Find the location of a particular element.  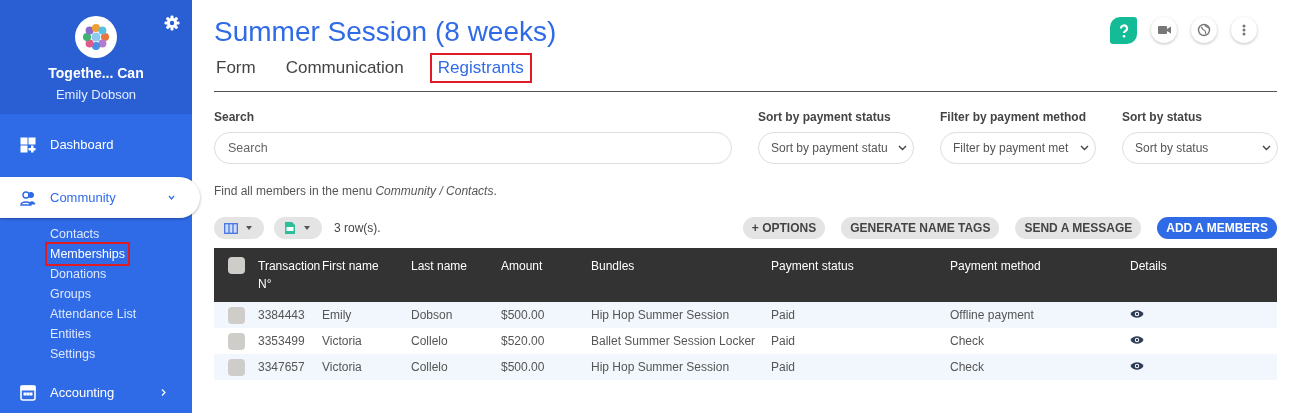

submenu-item: Attendance List is located at coordinates (93, 314).